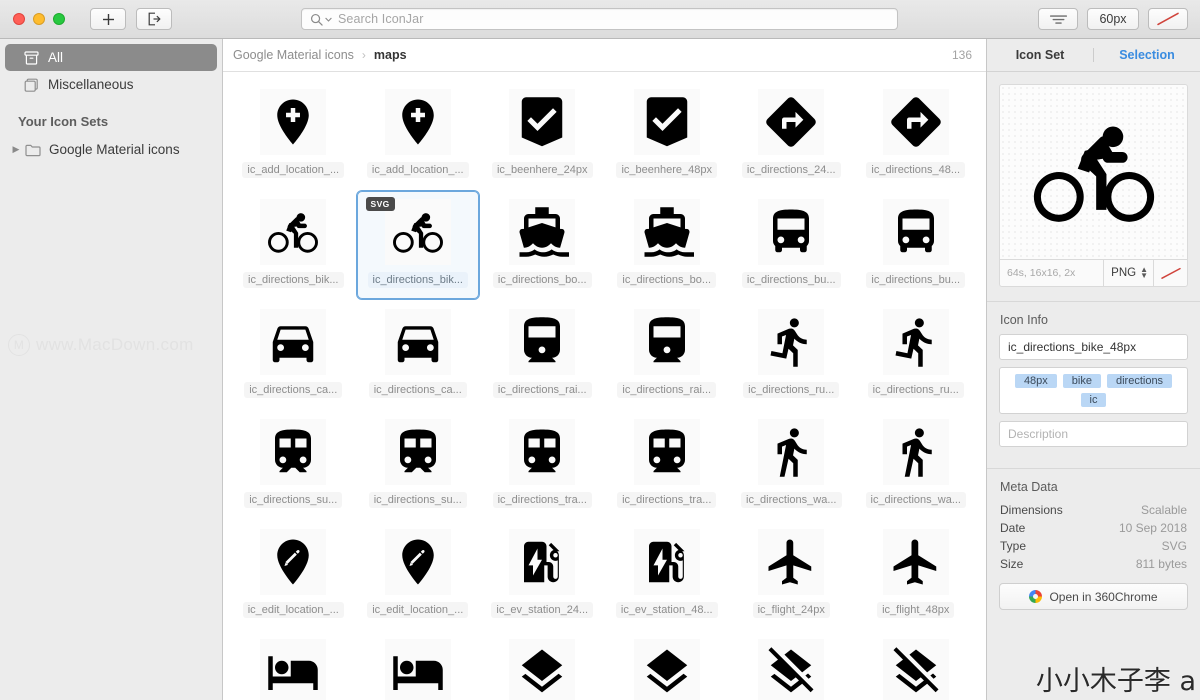  What do you see at coordinates (1081, 381) in the screenshot?
I see `icon-tag: bike` at bounding box center [1081, 381].